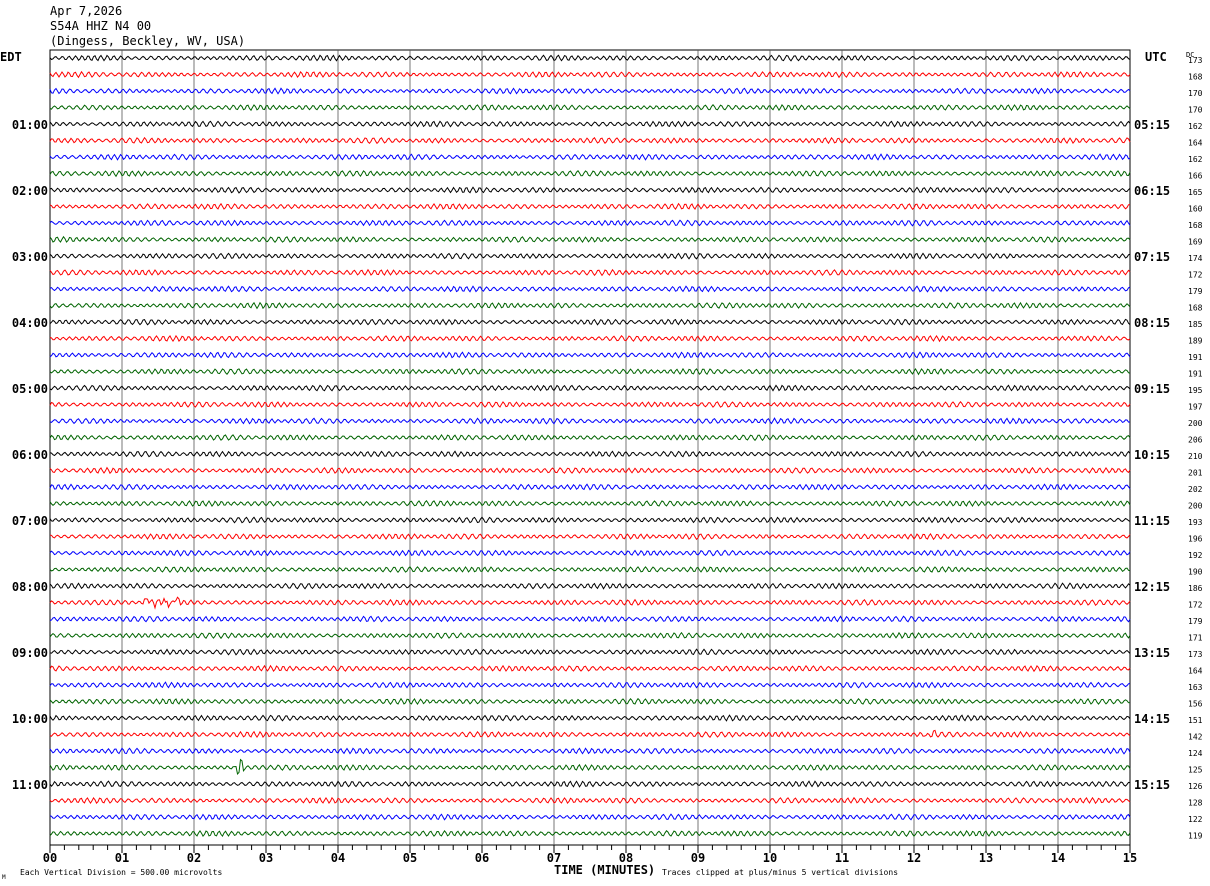 Image resolution: width=1210 pixels, height=886 pixels. Describe the element at coordinates (1152, 653) in the screenshot. I see `right-hour-label: 13:15` at that location.